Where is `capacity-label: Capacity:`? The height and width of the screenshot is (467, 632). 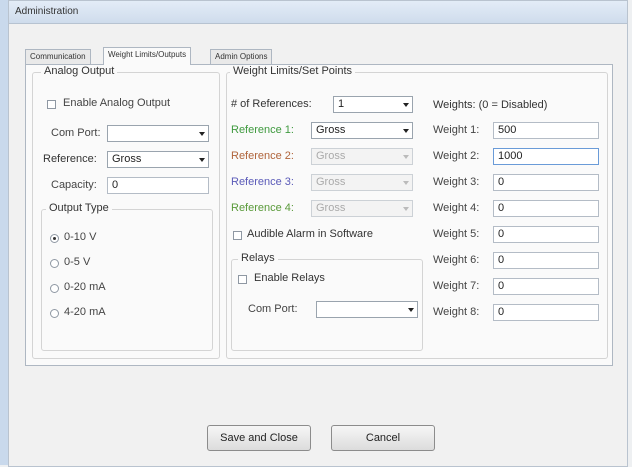 capacity-label: Capacity: is located at coordinates (74, 185).